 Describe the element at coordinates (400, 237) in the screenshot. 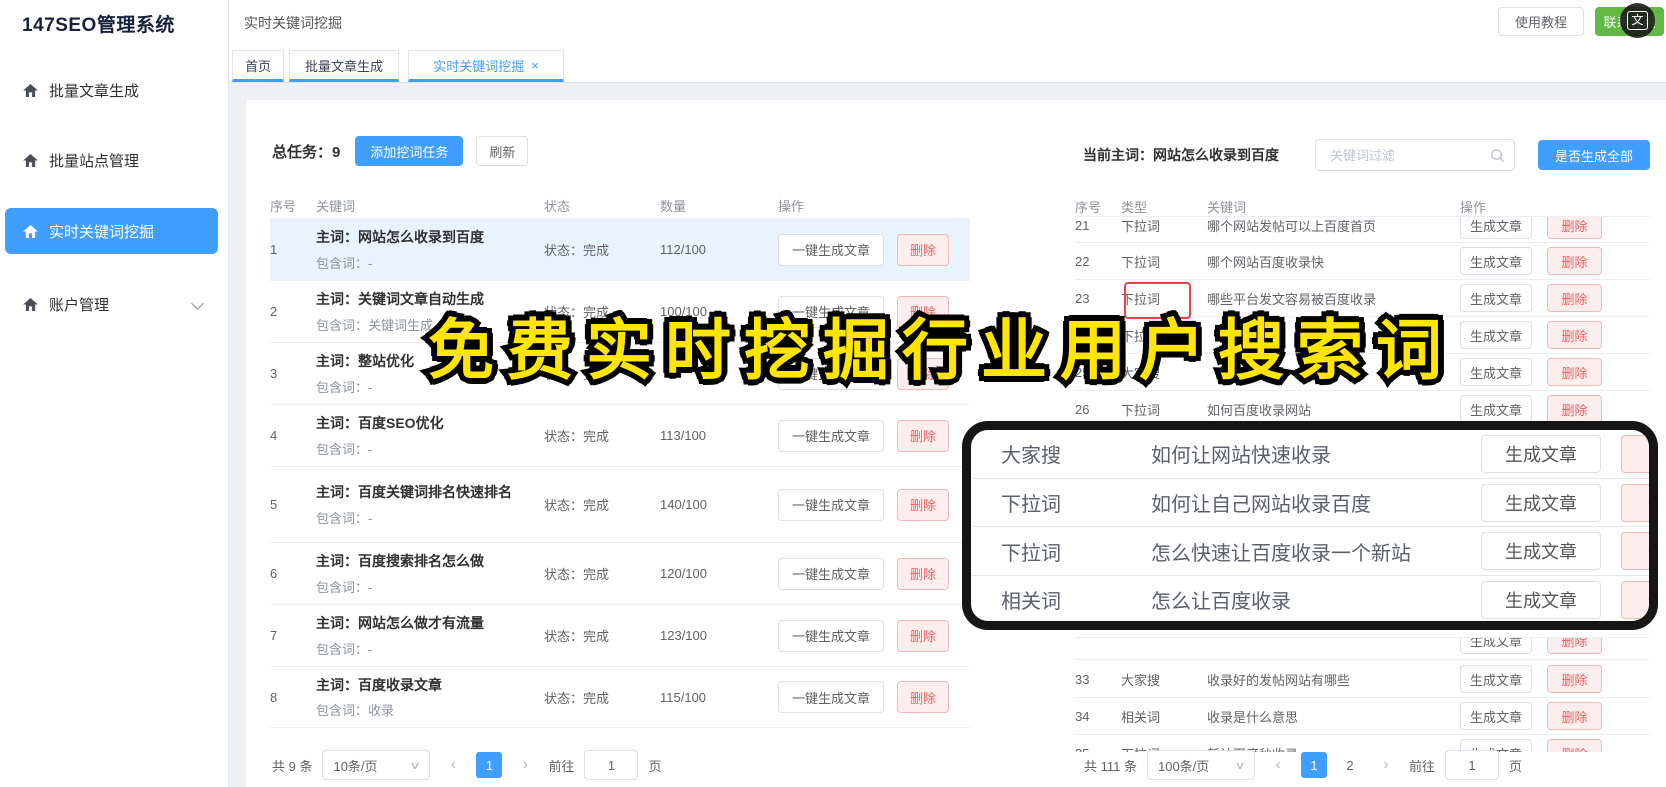

I see `task-keyword: 主词：网站怎么收录到百度` at that location.